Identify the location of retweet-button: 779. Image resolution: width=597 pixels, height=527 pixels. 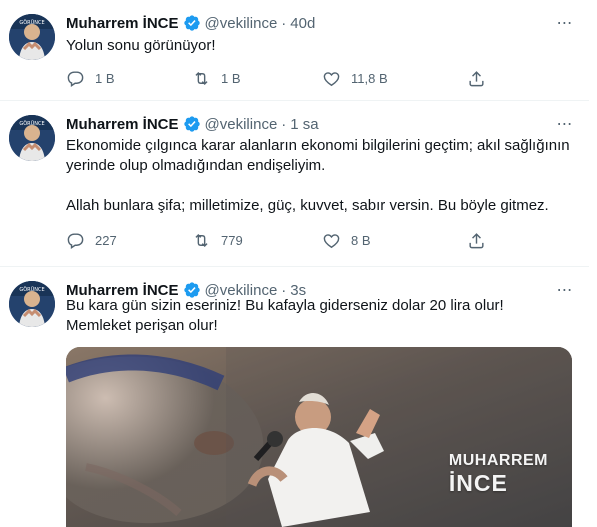
(217, 240).